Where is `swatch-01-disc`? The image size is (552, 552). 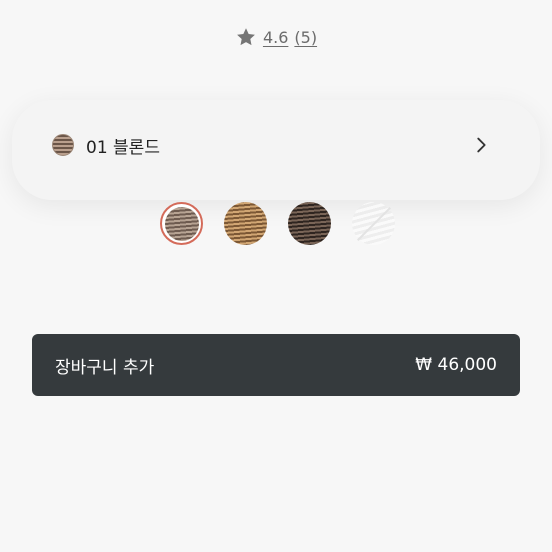
swatch-01-disc is located at coordinates (181, 223).